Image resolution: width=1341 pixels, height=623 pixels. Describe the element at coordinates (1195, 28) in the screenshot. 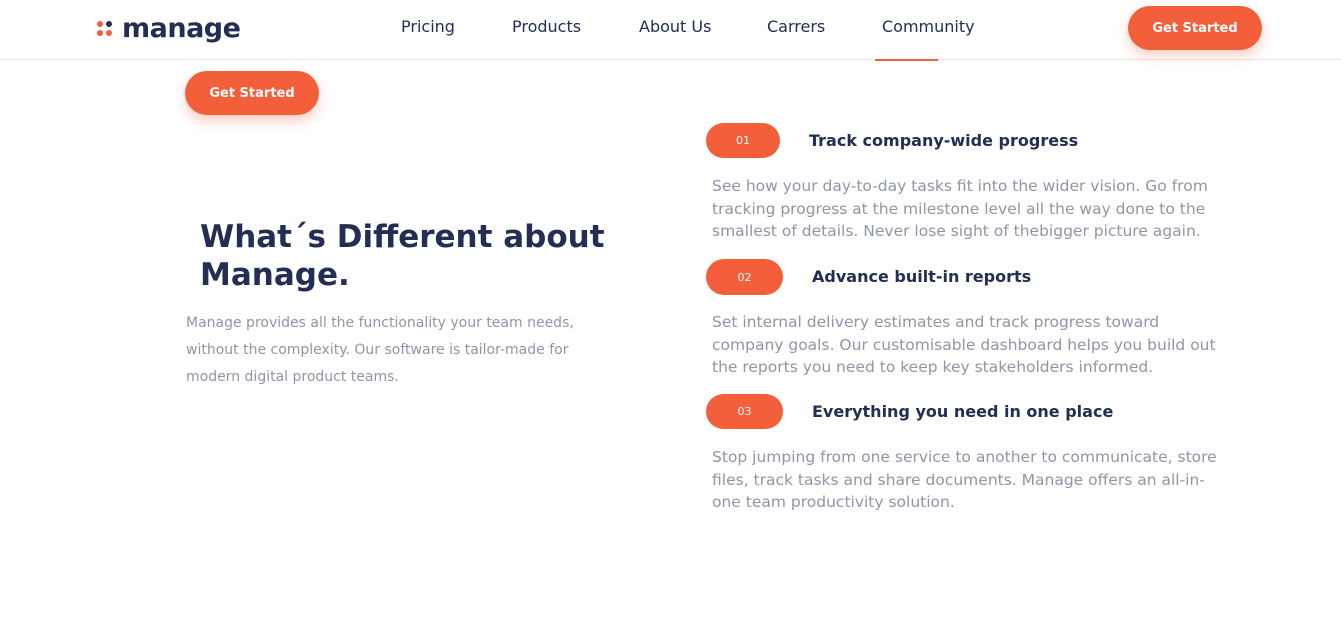

I see `nav-get-started-button: Get Started` at that location.